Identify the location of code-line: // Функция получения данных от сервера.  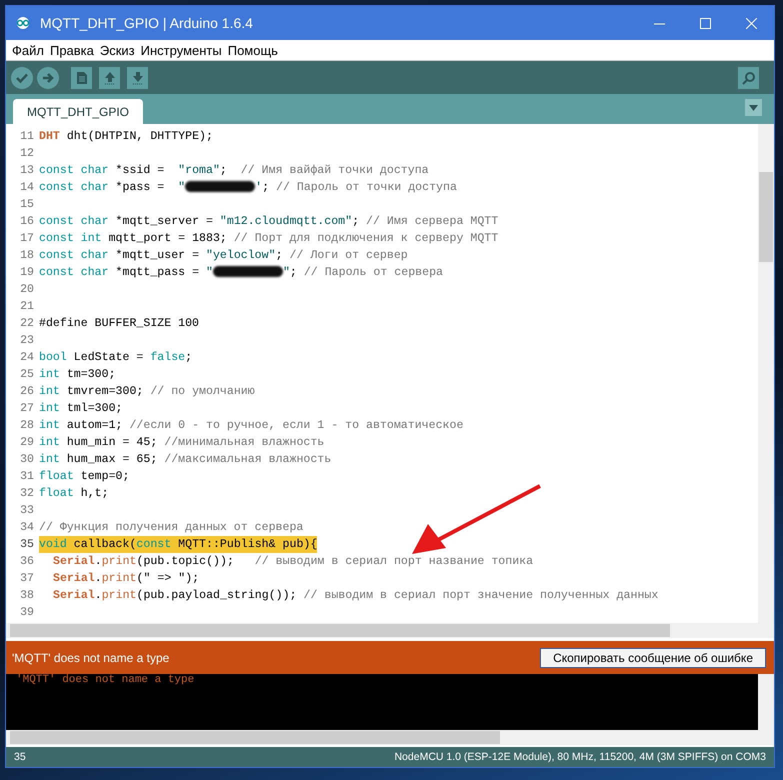
(171, 528).